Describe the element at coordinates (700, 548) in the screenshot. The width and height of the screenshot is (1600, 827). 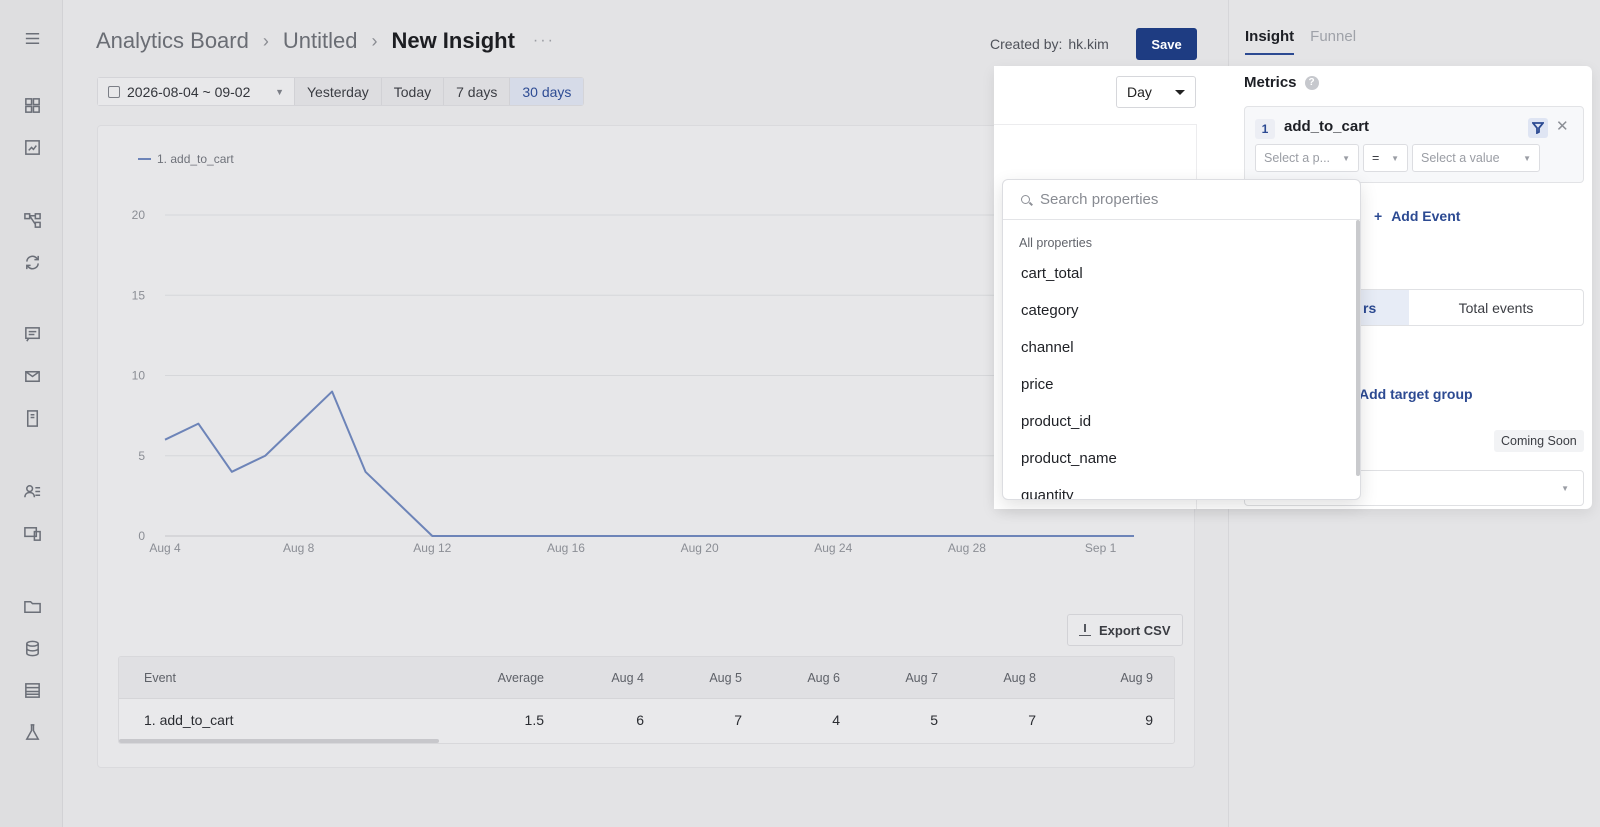
I see `x-tick-label: Aug 20` at that location.